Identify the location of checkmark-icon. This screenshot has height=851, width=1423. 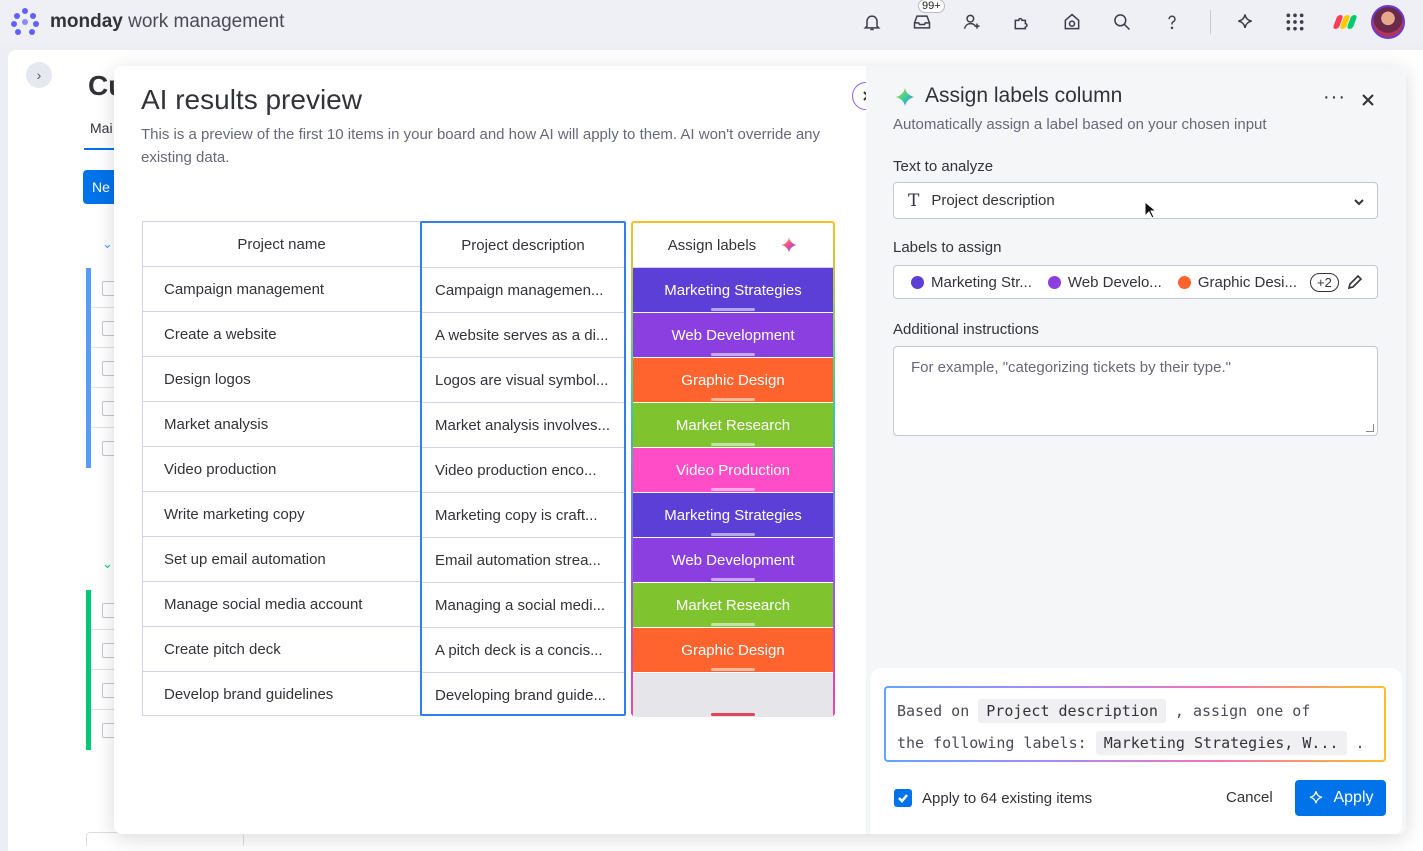
(903, 798).